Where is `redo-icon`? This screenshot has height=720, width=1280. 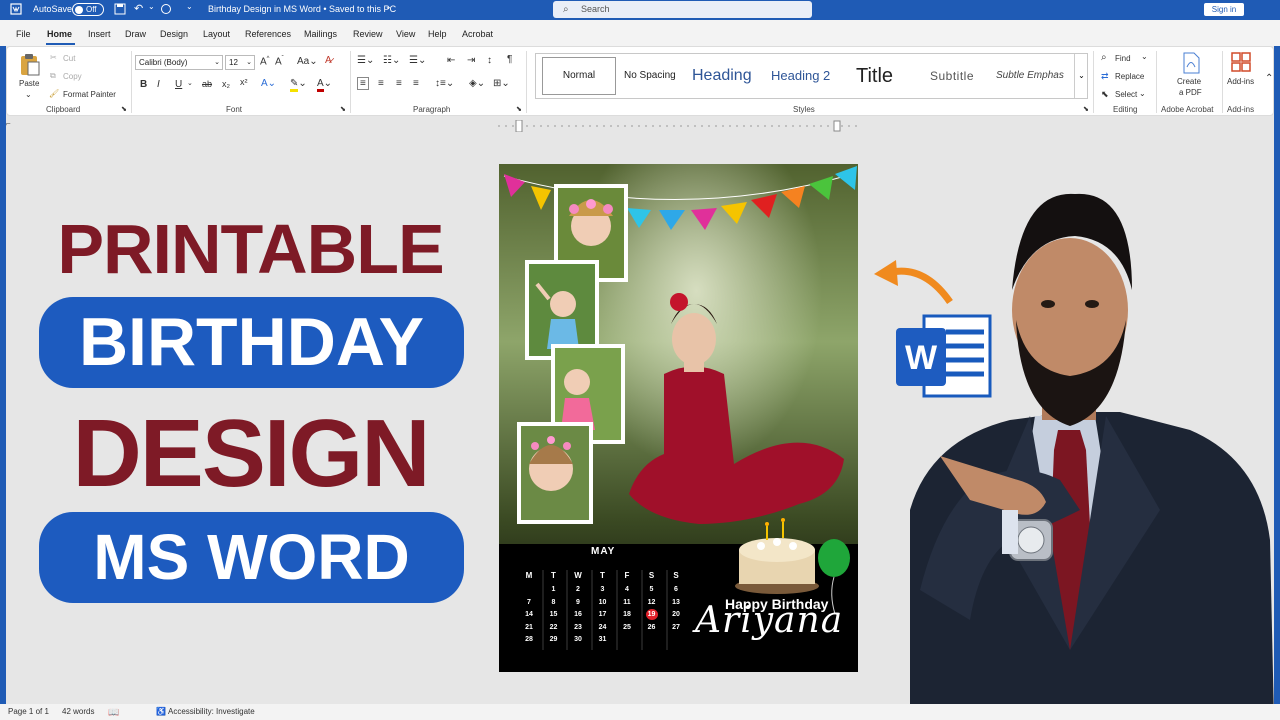
redo-icon is located at coordinates (166, 10).